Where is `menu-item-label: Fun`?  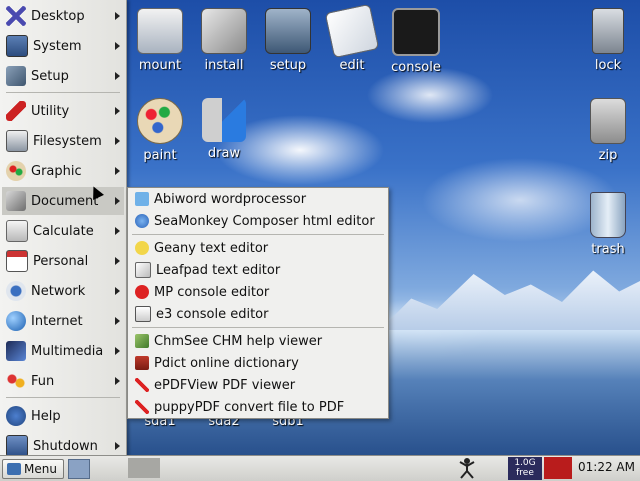 menu-item-label: Fun is located at coordinates (43, 381).